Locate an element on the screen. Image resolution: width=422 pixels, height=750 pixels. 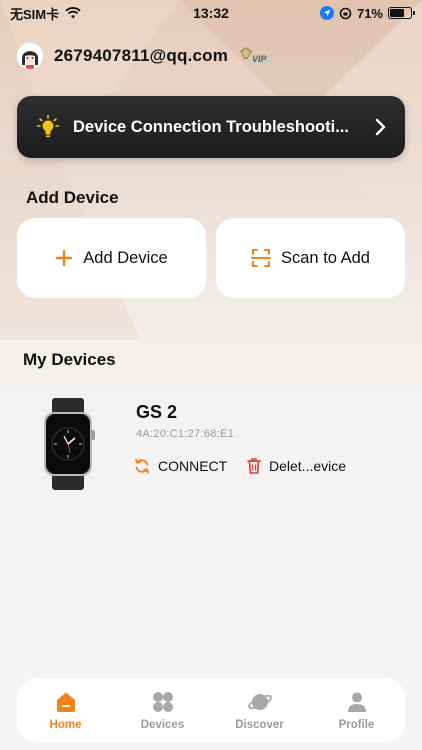
scan-icon is located at coordinates (261, 258).